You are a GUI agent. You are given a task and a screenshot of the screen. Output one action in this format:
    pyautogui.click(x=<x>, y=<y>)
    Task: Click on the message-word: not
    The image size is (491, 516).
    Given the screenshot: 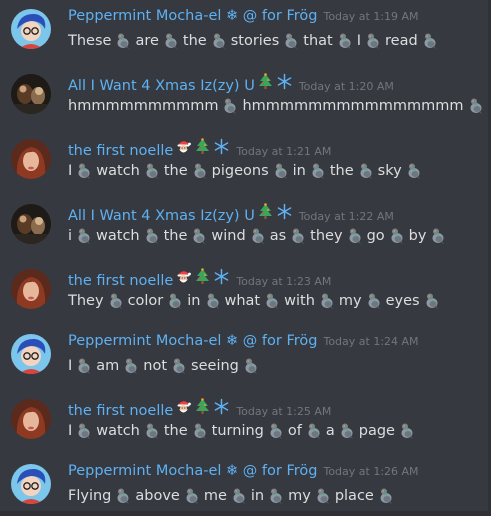 What is the action you would take?
    pyautogui.click(x=155, y=366)
    